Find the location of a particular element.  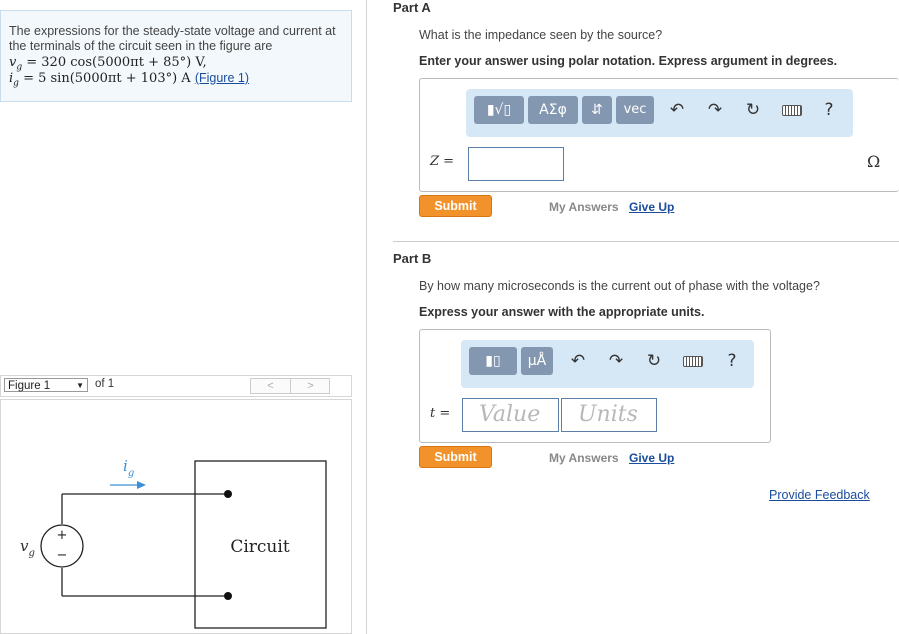

template-button: ▮▯ is located at coordinates (493, 361).